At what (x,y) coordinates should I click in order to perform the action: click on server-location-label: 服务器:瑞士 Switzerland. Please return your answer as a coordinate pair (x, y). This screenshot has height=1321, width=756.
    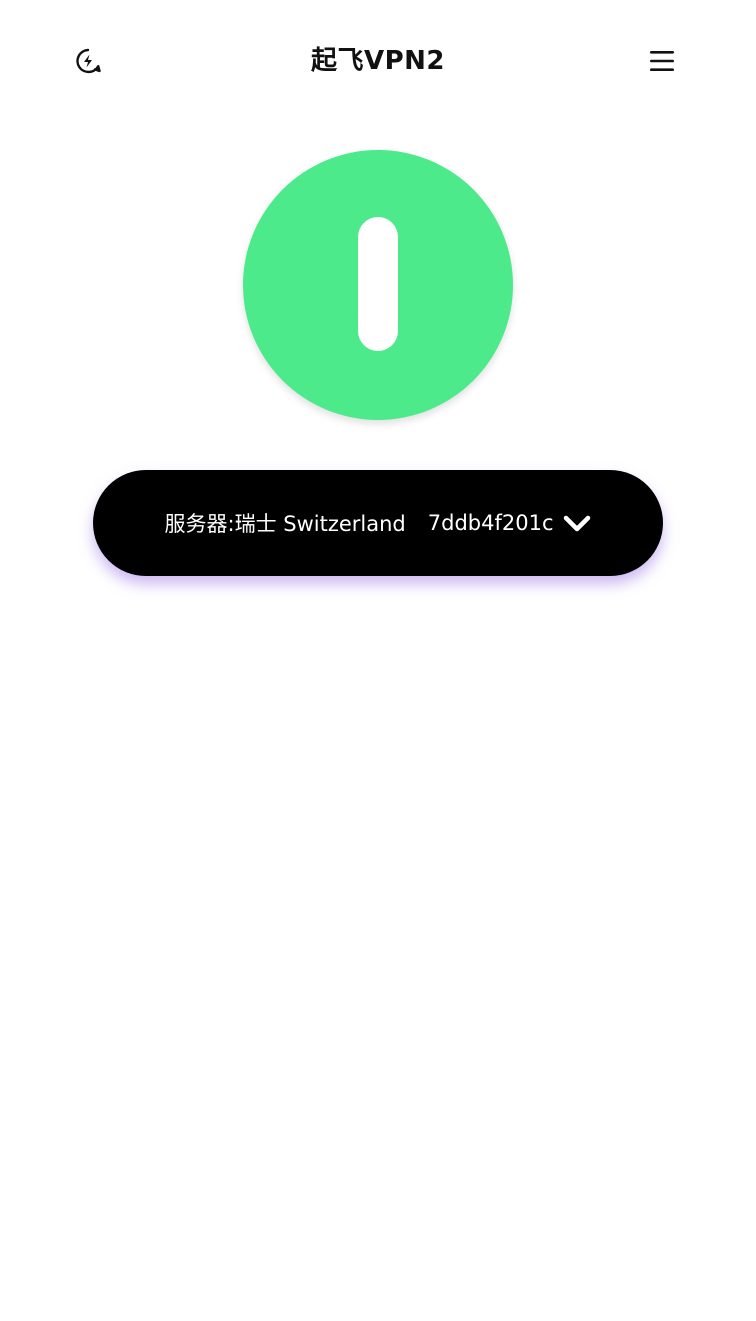
    Looking at the image, I should click on (285, 524).